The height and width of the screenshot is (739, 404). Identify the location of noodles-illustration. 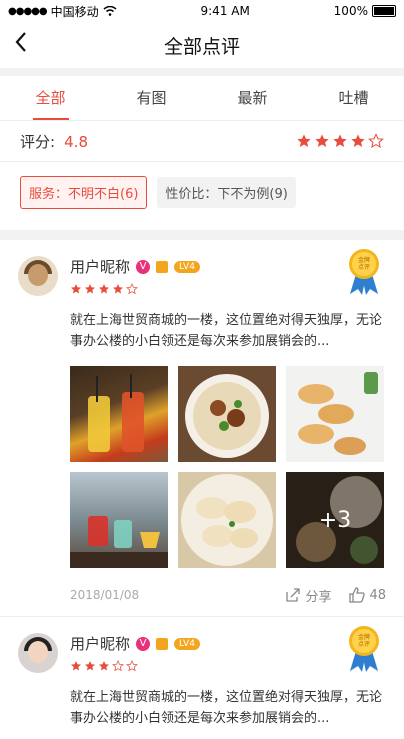
(227, 416).